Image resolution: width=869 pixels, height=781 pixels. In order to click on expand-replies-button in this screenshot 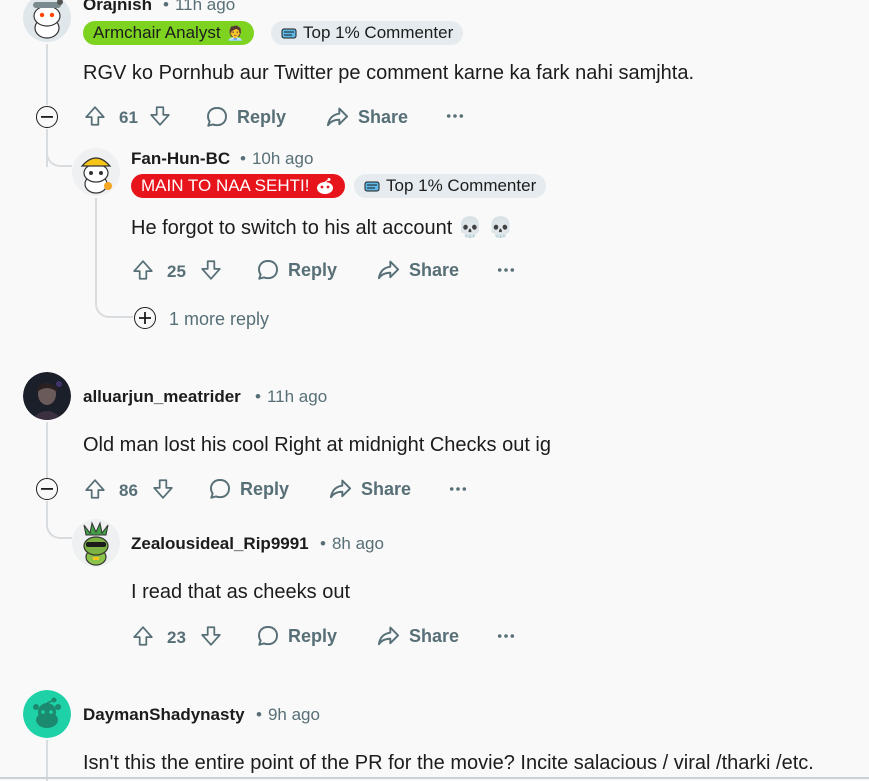, I will do `click(145, 318)`.